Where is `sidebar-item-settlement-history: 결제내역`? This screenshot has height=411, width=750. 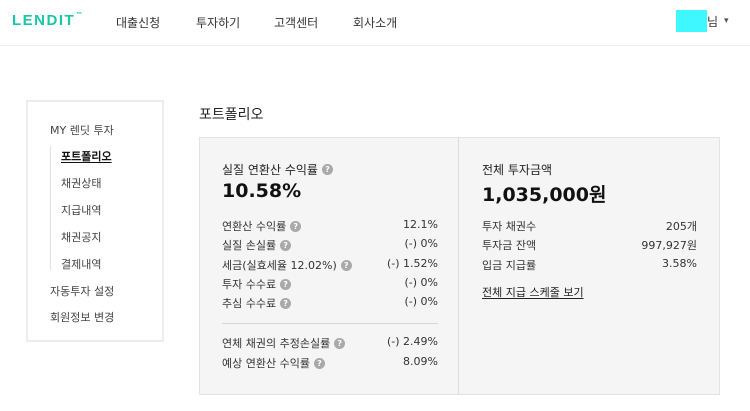
sidebar-item-settlement-history: 결제내역 is located at coordinates (81, 264).